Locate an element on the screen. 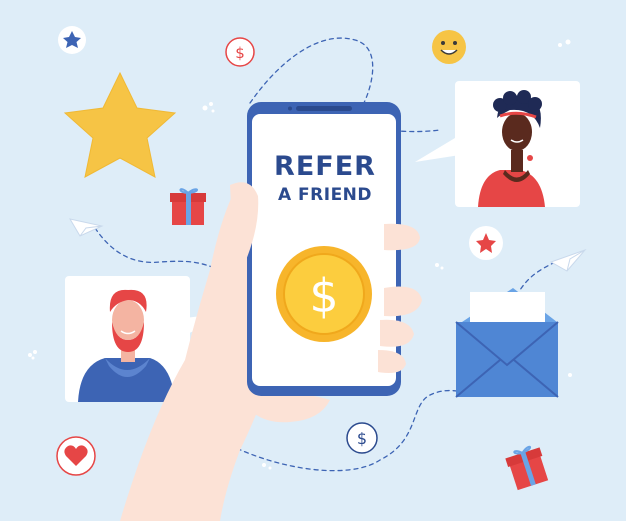 The width and height of the screenshot is (626, 521). heart-icon is located at coordinates (76, 456).